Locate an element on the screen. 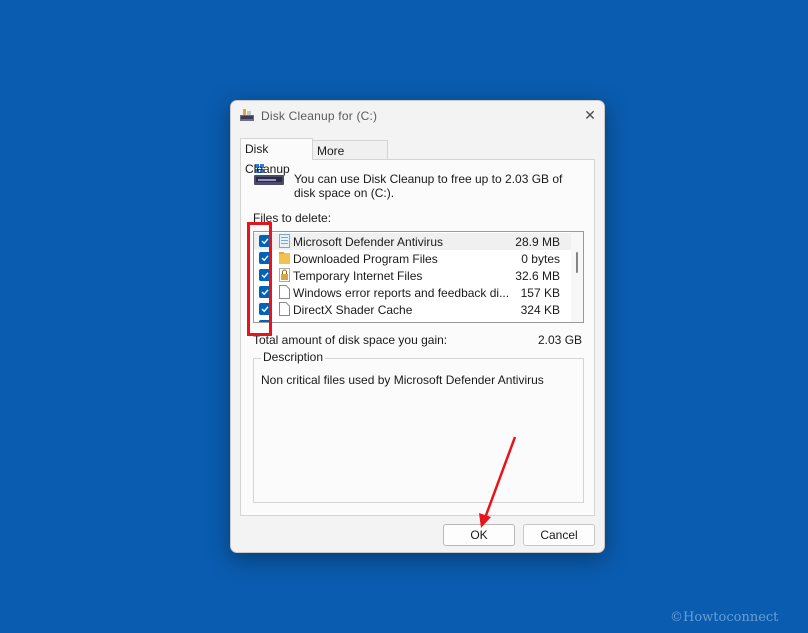  arrow-annotation-icon is located at coordinates (498, 482).